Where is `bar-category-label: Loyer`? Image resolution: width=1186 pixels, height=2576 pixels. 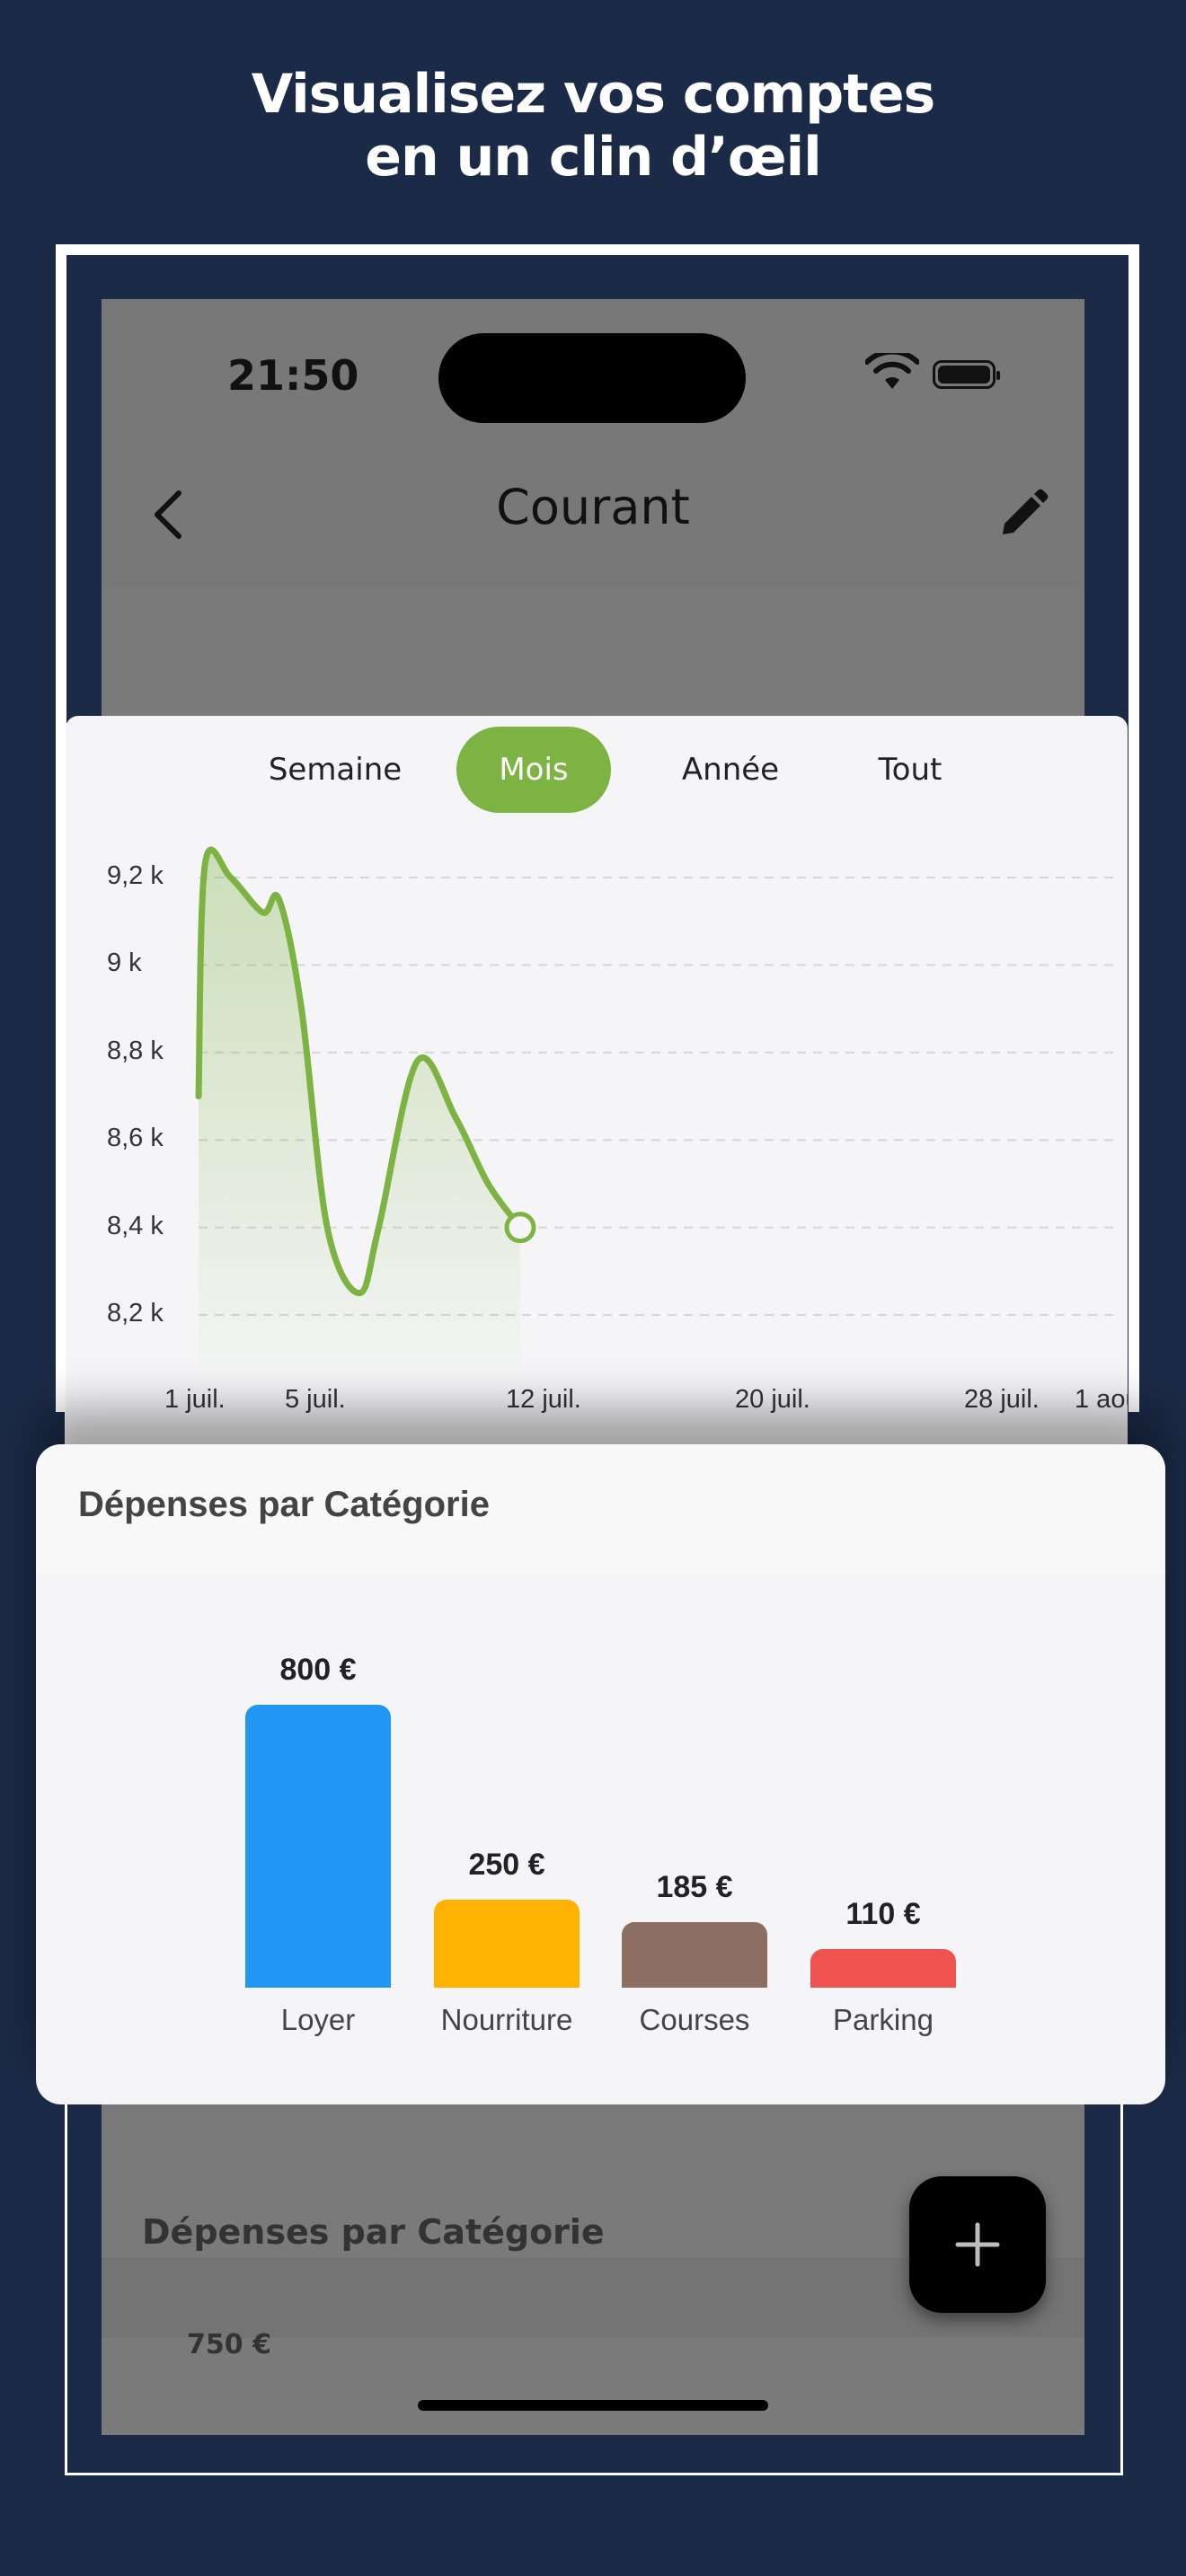
bar-category-label: Loyer is located at coordinates (318, 2019).